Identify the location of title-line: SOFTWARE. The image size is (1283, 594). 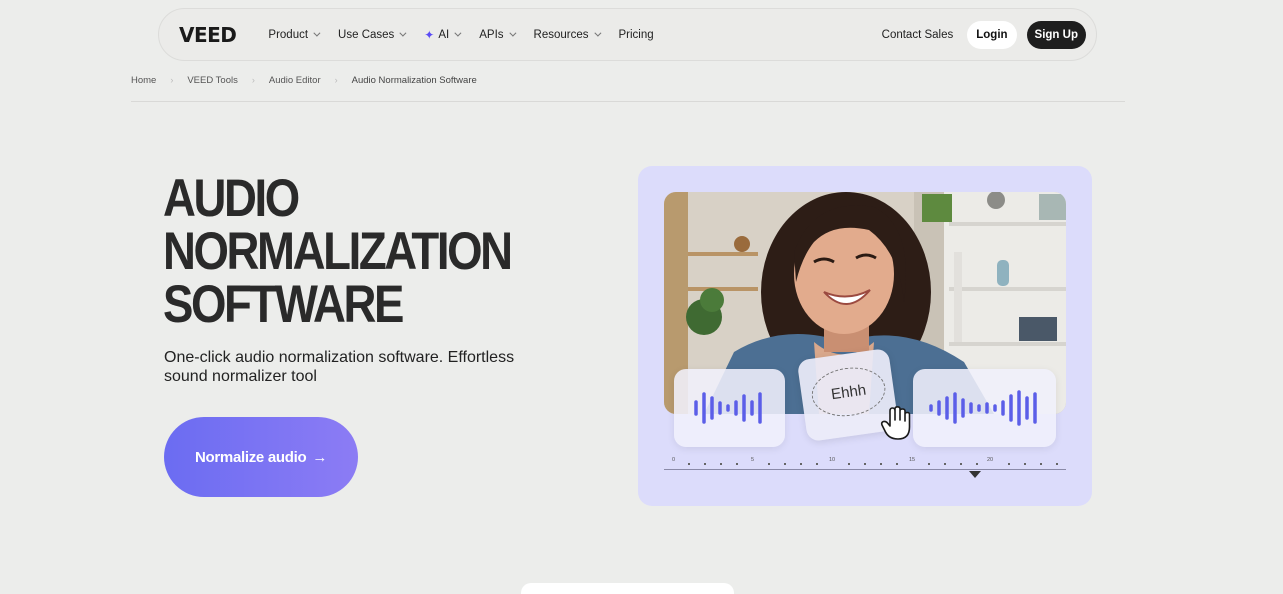
(283, 304).